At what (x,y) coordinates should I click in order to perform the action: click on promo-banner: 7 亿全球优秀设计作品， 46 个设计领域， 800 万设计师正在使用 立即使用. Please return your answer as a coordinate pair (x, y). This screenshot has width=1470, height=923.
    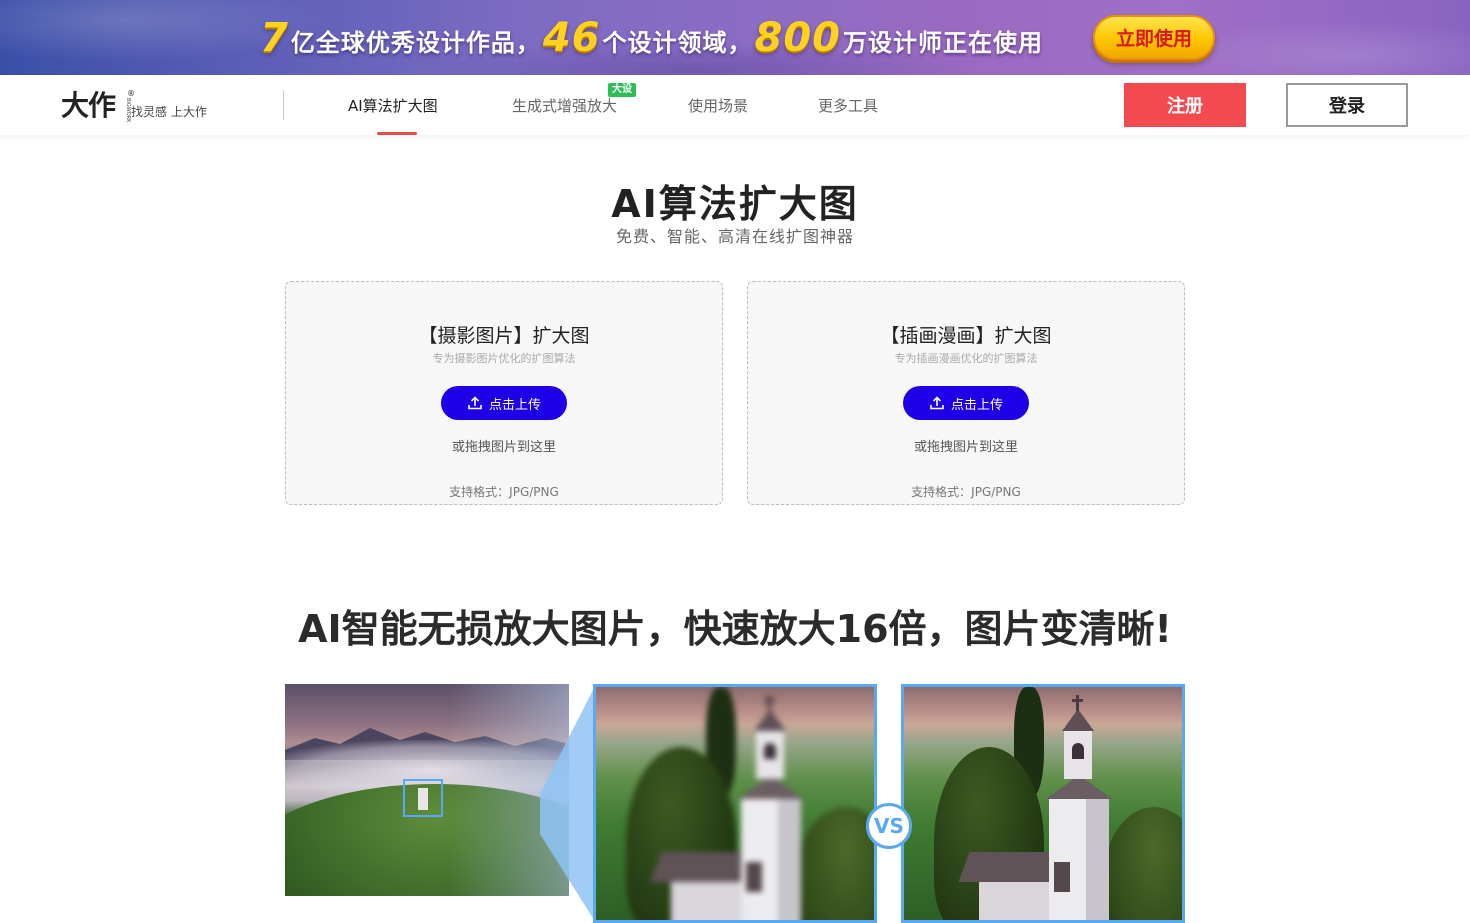
    Looking at the image, I should click on (735, 37).